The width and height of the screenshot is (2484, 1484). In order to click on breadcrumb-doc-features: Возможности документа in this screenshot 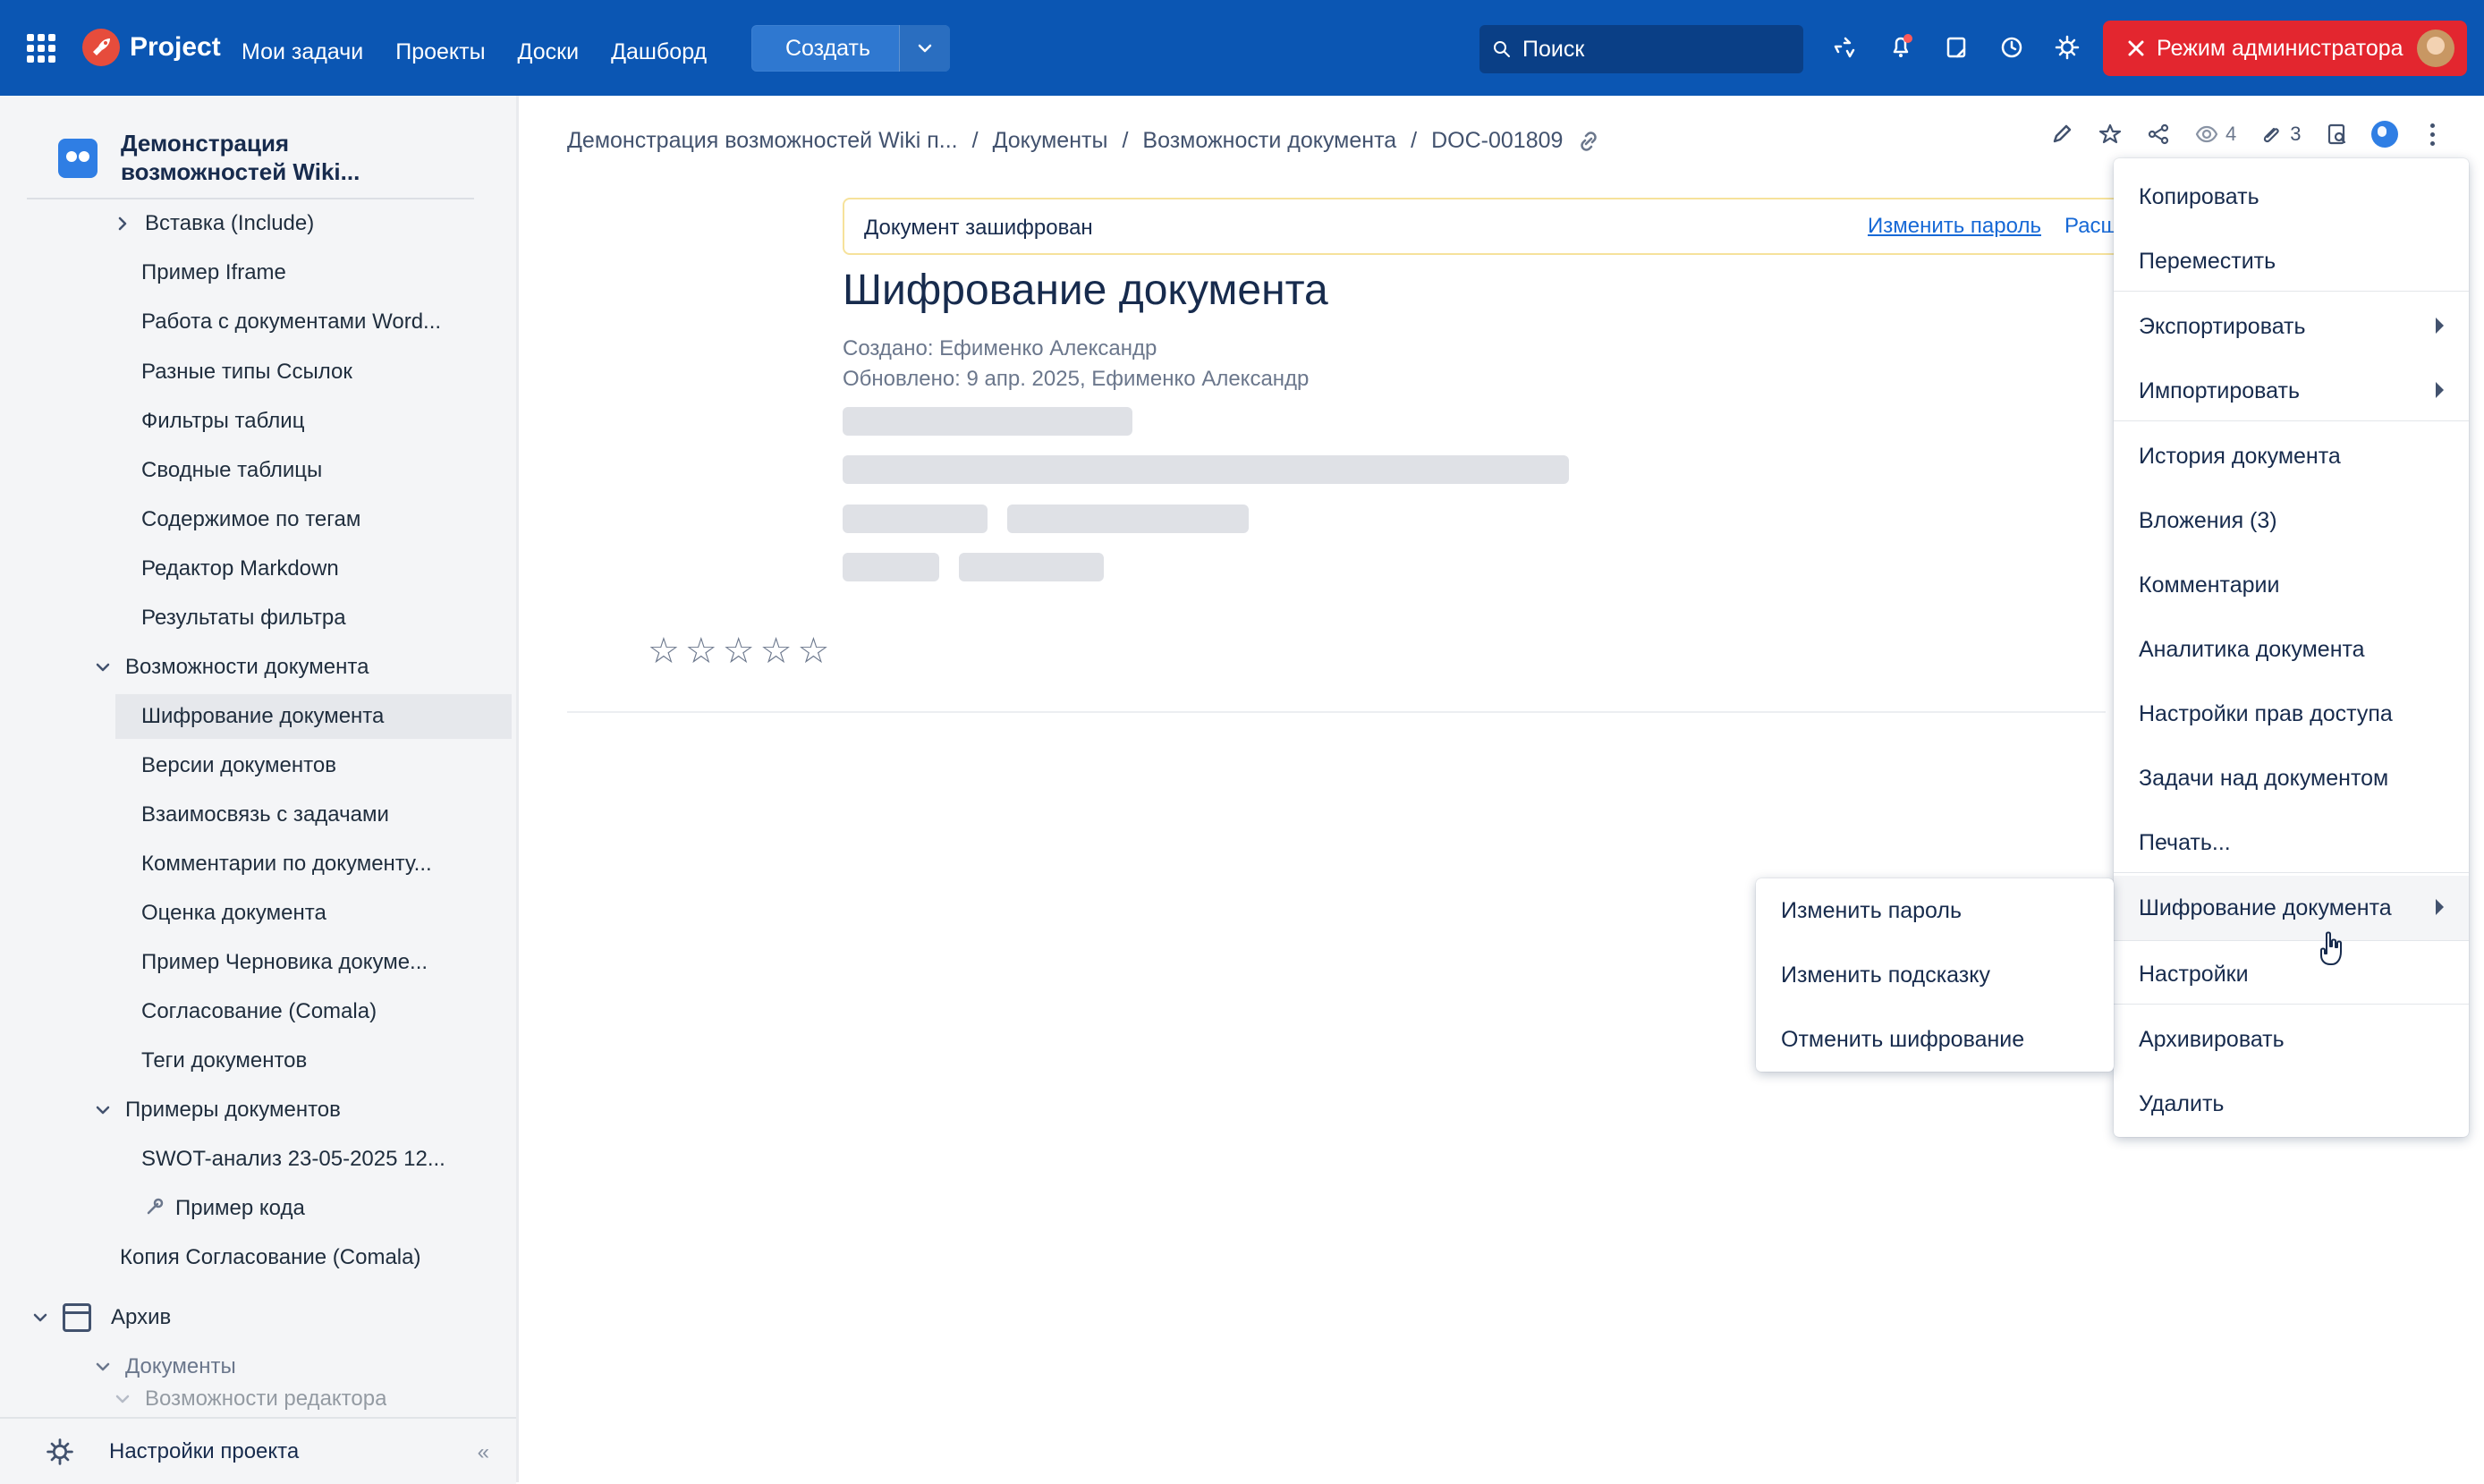, I will do `click(1269, 141)`.